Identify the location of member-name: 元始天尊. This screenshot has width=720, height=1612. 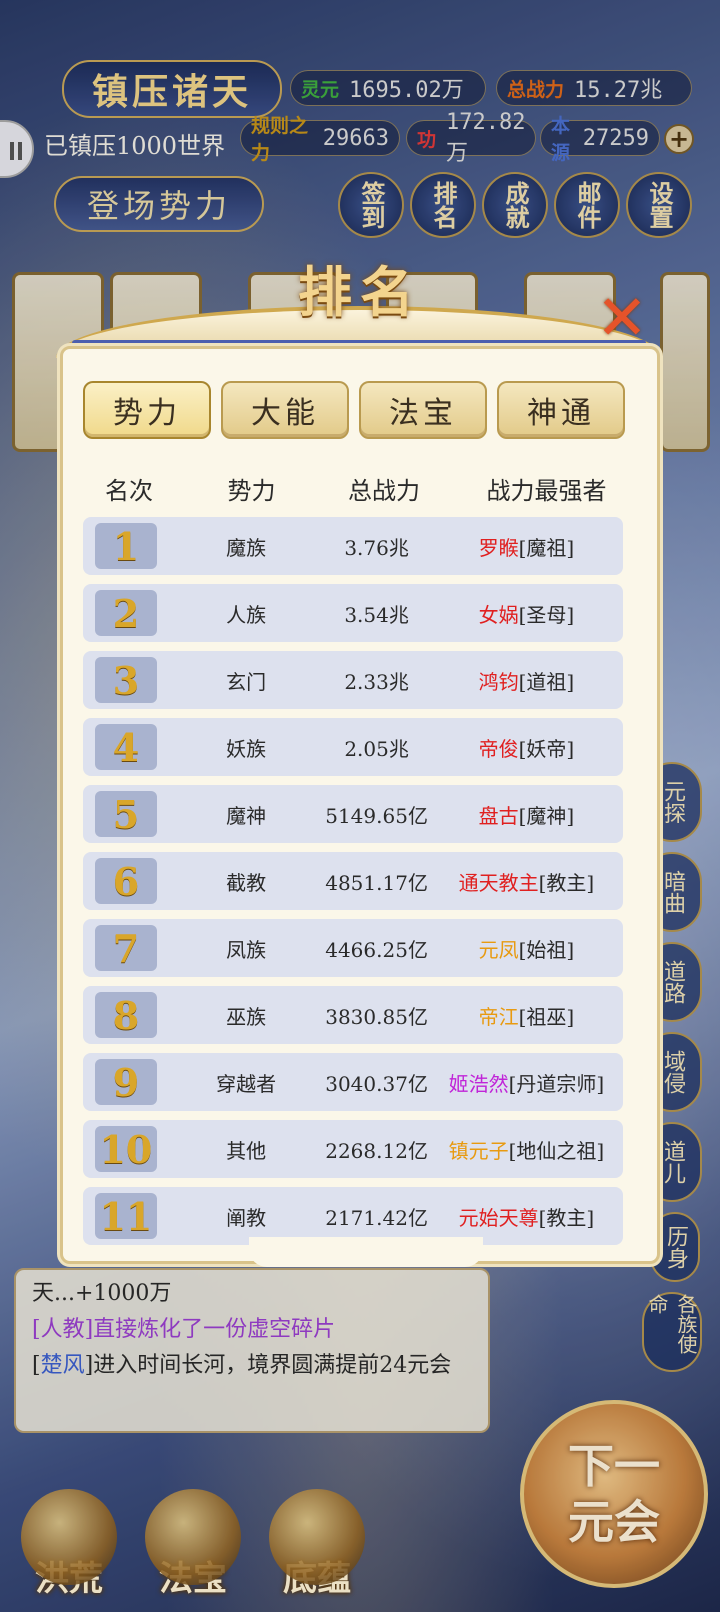
(498, 1217).